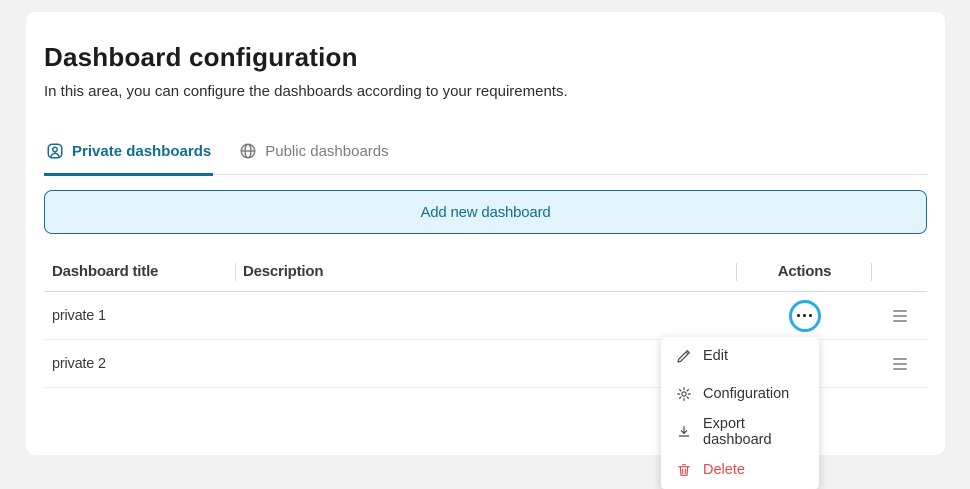 This screenshot has width=970, height=489. I want to click on pencil-icon, so click(684, 356).